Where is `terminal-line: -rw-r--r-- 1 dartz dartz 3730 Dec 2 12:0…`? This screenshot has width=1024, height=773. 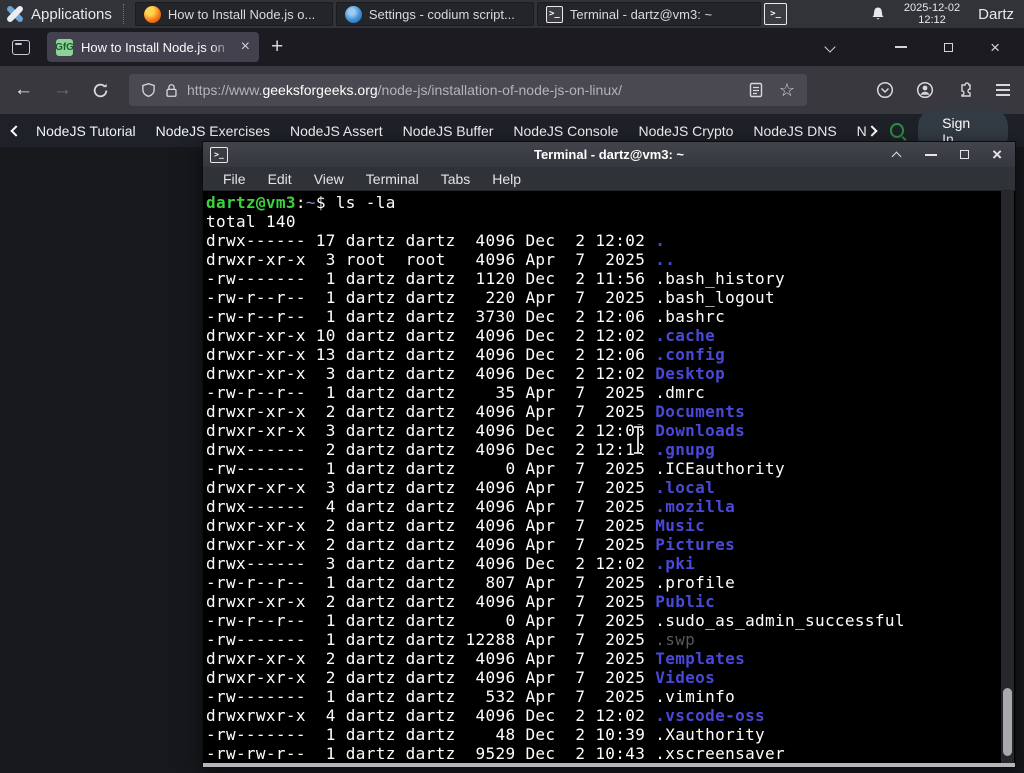 terminal-line: -rw-r--r-- 1 dartz dartz 3730 Dec 2 12:0… is located at coordinates (466, 316).